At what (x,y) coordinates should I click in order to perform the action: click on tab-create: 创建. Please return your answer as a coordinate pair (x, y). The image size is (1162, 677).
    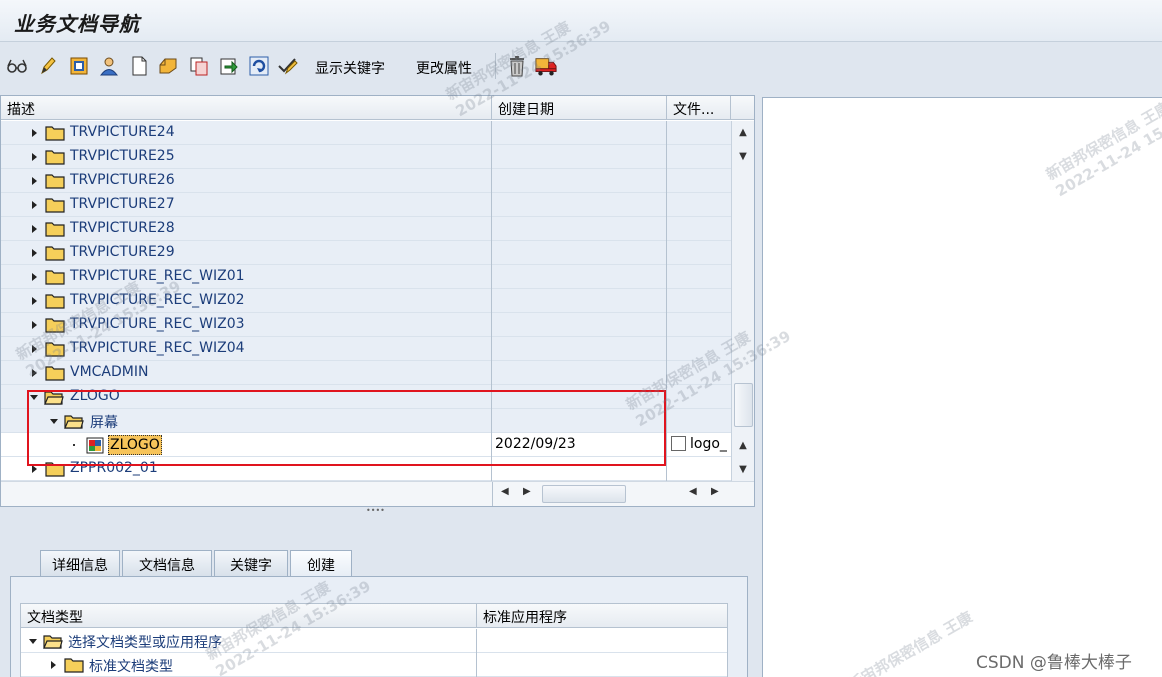
    Looking at the image, I should click on (321, 563).